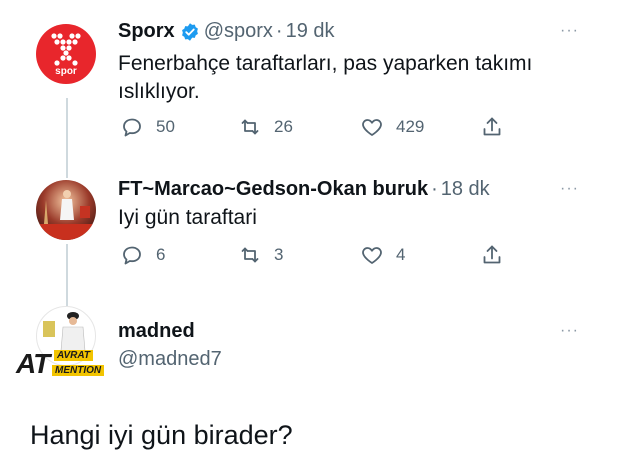 This screenshot has height=464, width=635. I want to click on tweet-header: FT~Marcao~Gedson-Okan buruk · 18 dk, so click(304, 189).